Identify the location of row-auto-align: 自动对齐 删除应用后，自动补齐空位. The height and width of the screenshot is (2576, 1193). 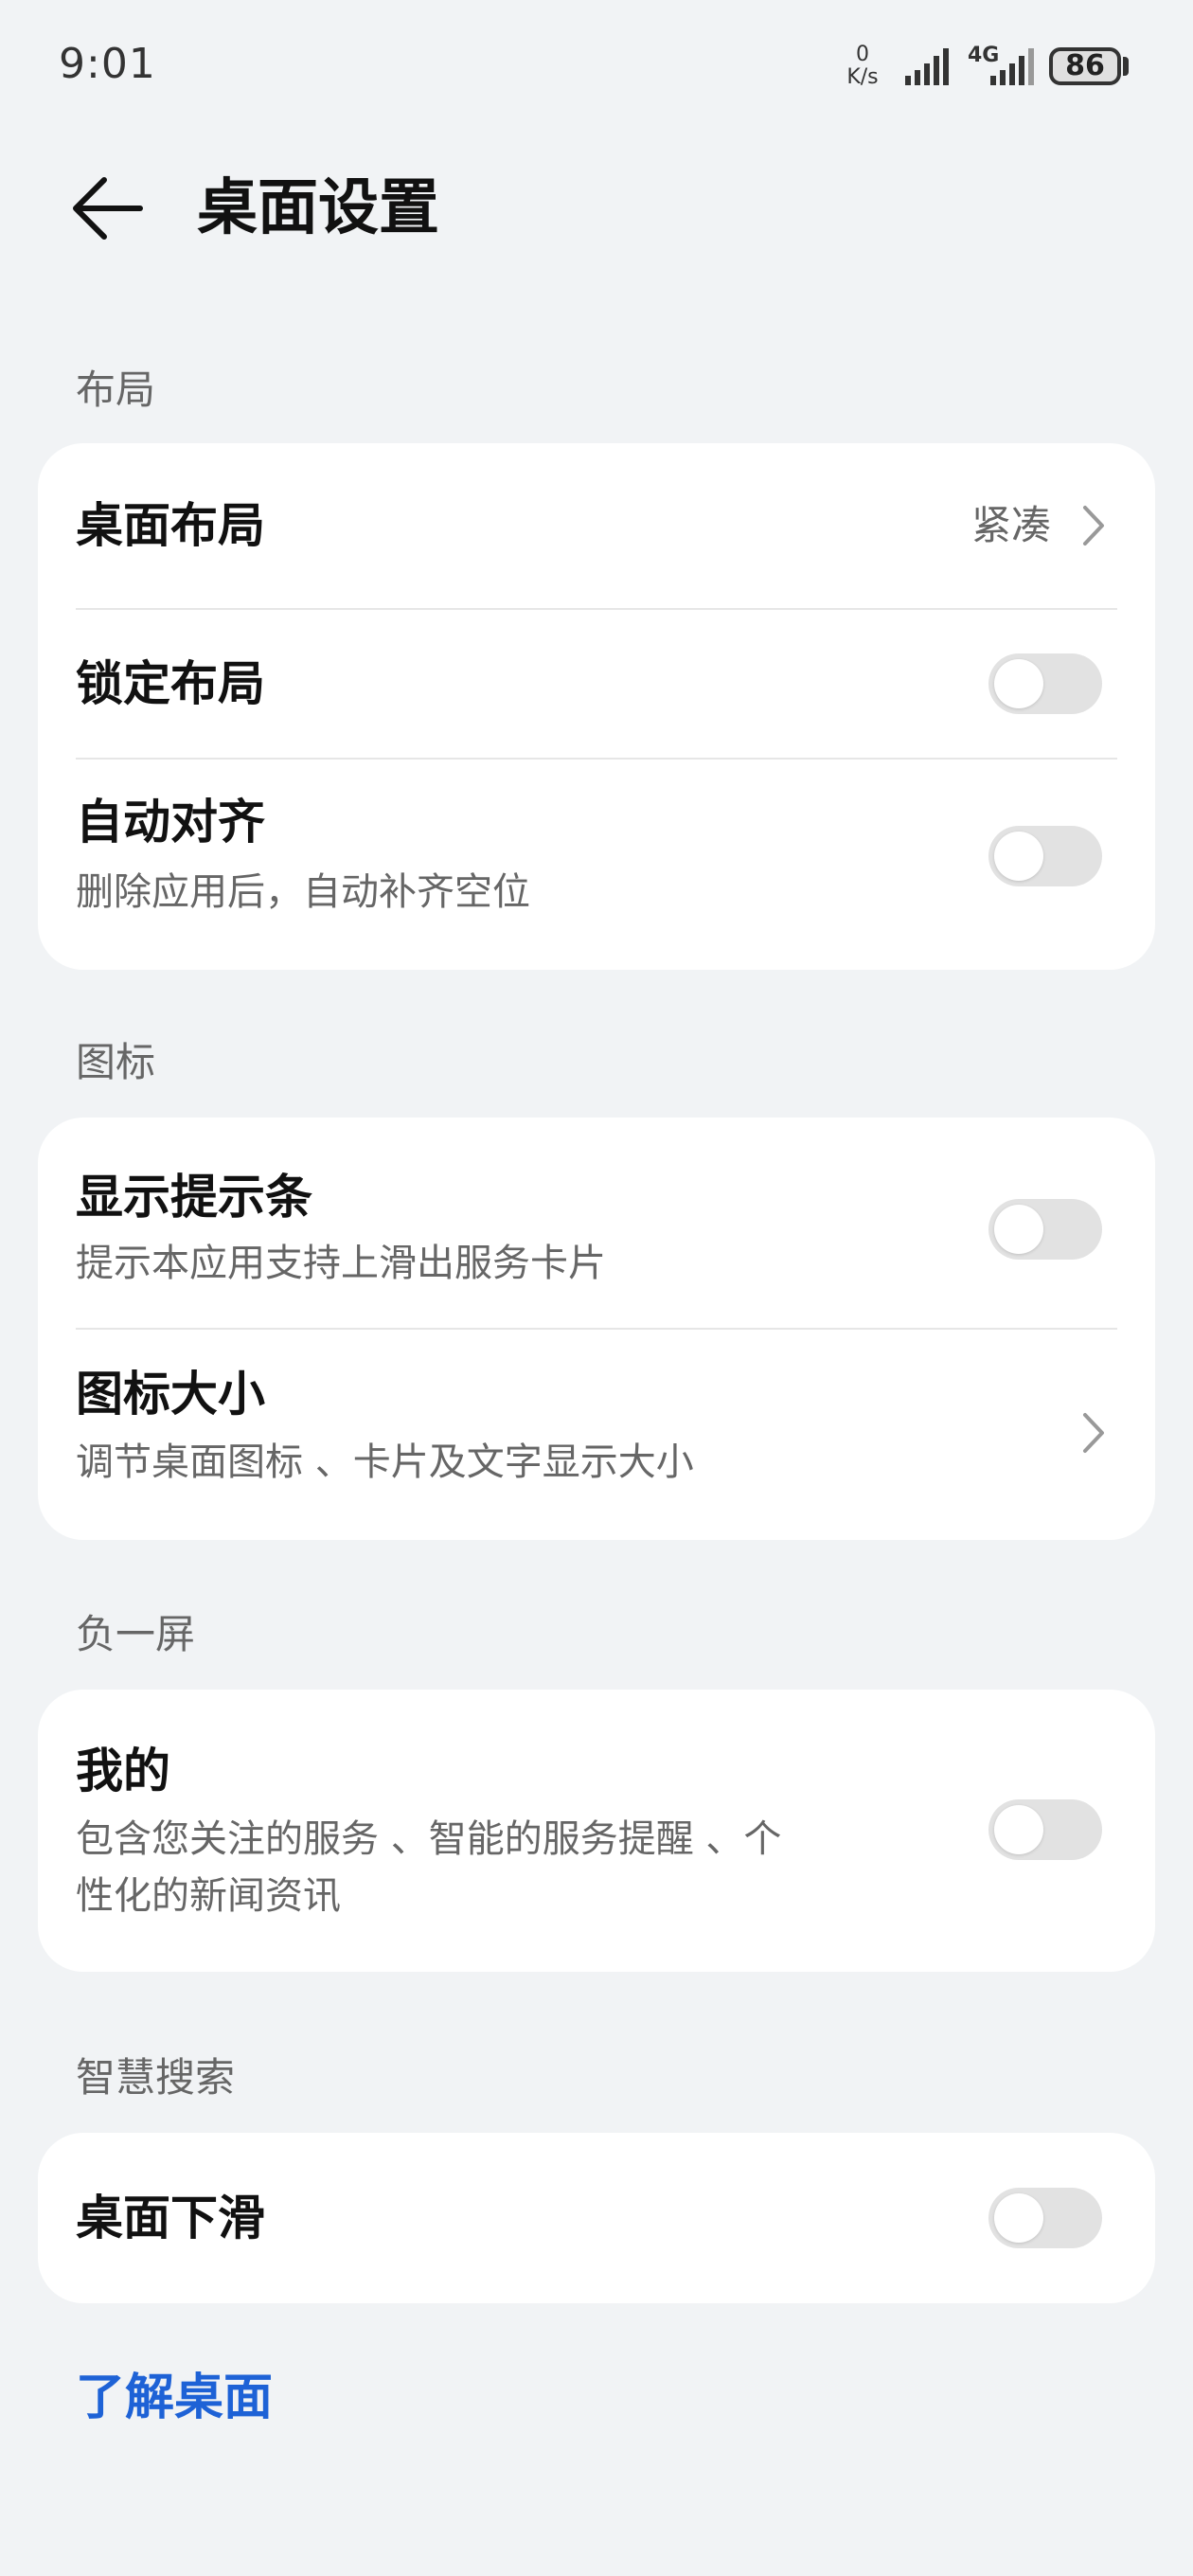
(596, 865).